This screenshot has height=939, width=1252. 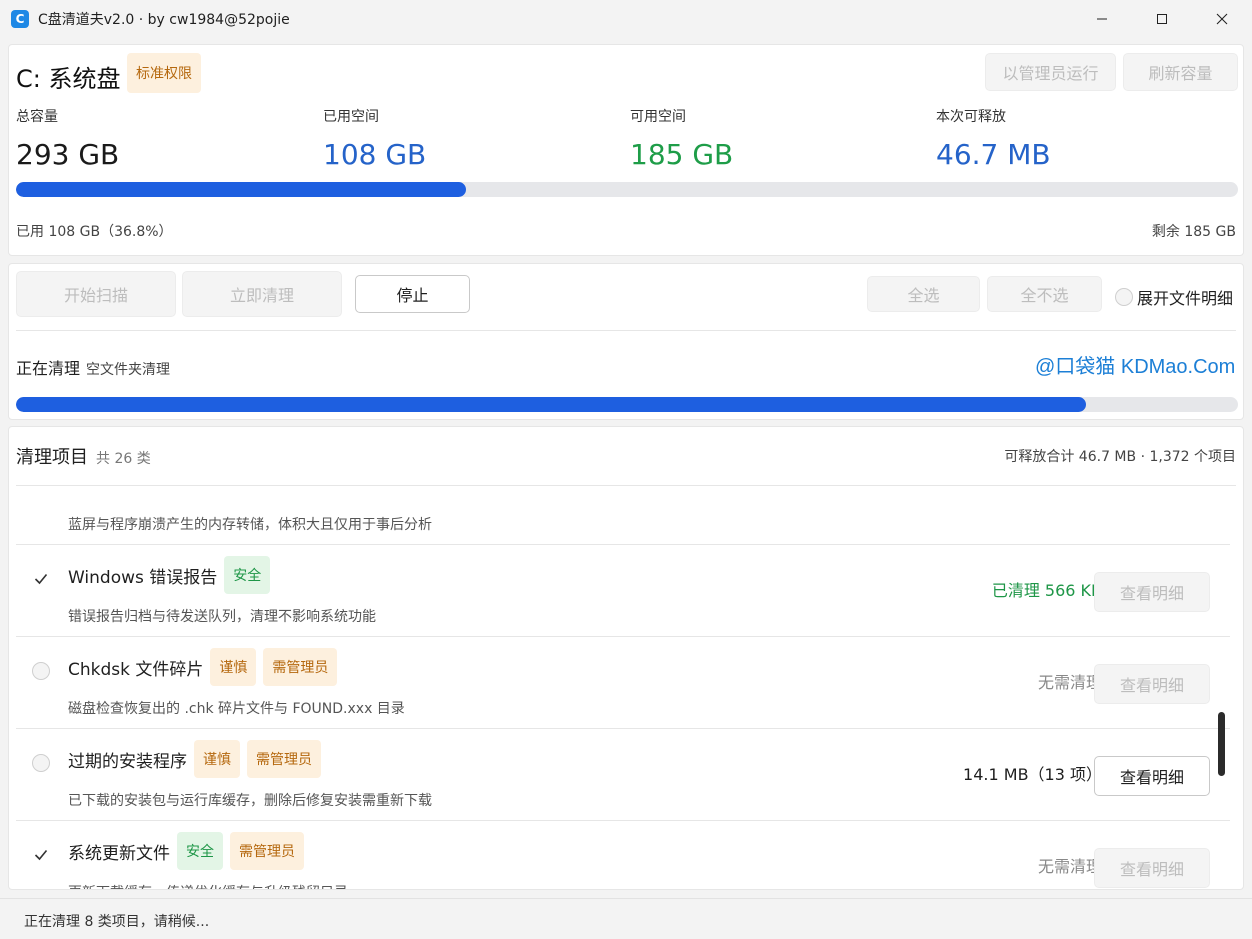 I want to click on window-controls, so click(x=1162, y=19).